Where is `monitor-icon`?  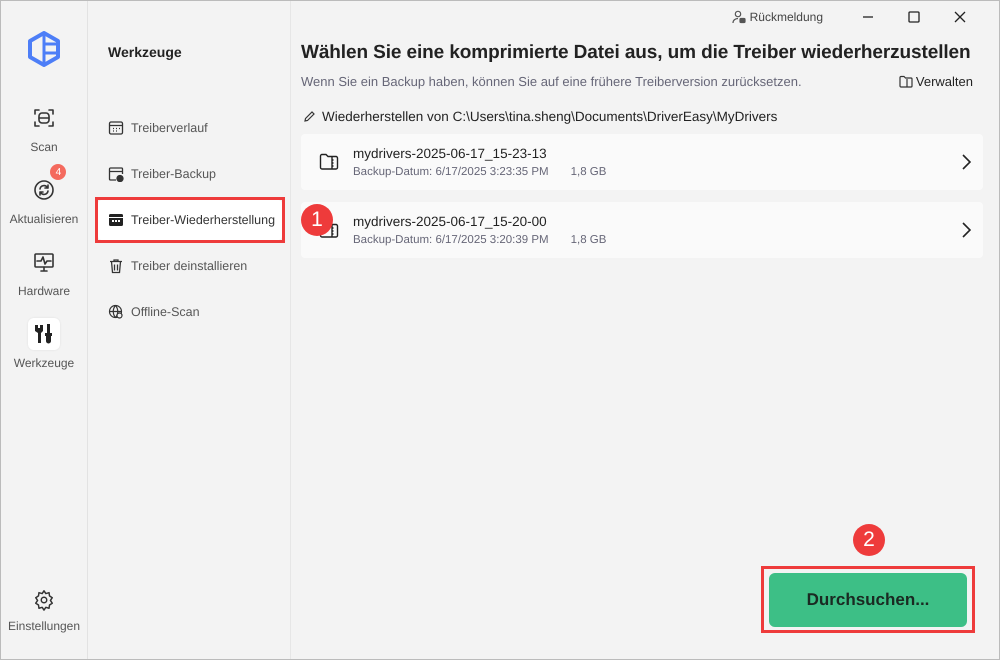
monitor-icon is located at coordinates (44, 262).